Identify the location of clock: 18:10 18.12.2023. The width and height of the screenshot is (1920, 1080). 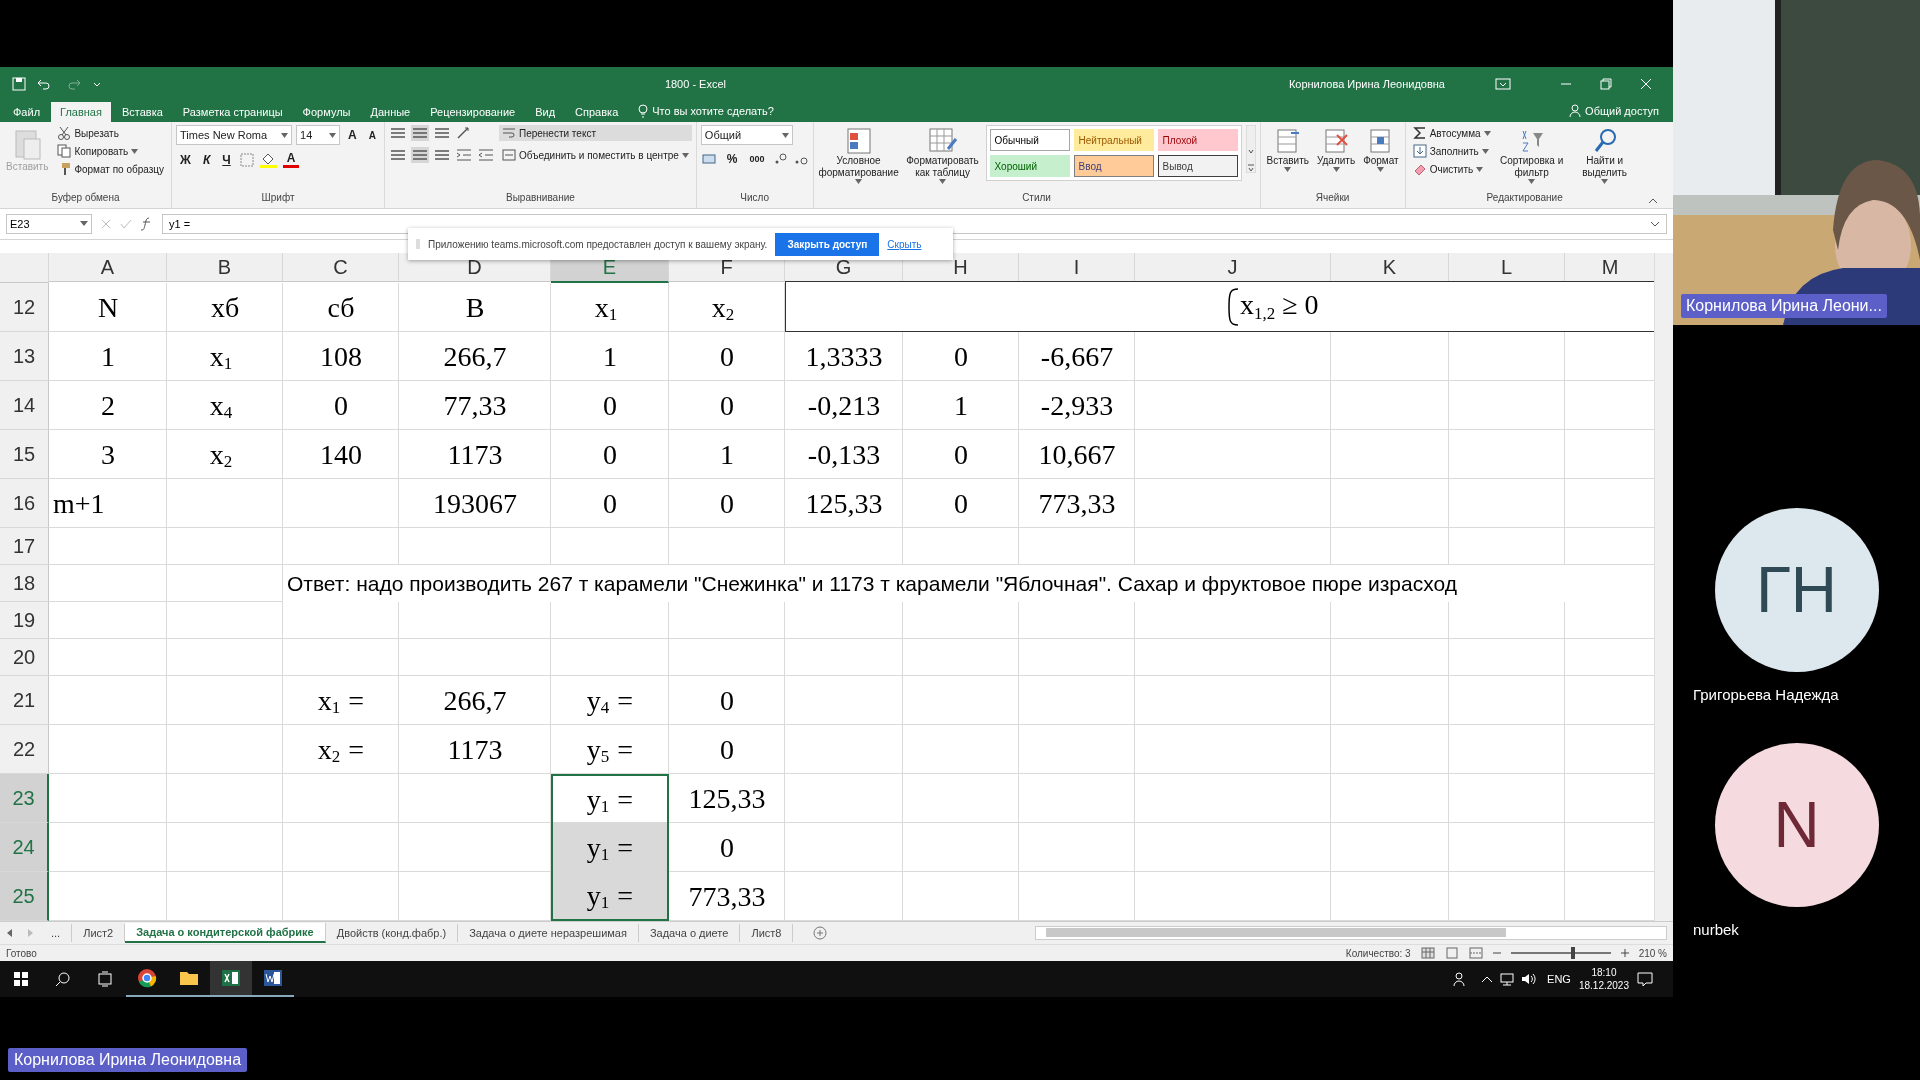
(1603, 979).